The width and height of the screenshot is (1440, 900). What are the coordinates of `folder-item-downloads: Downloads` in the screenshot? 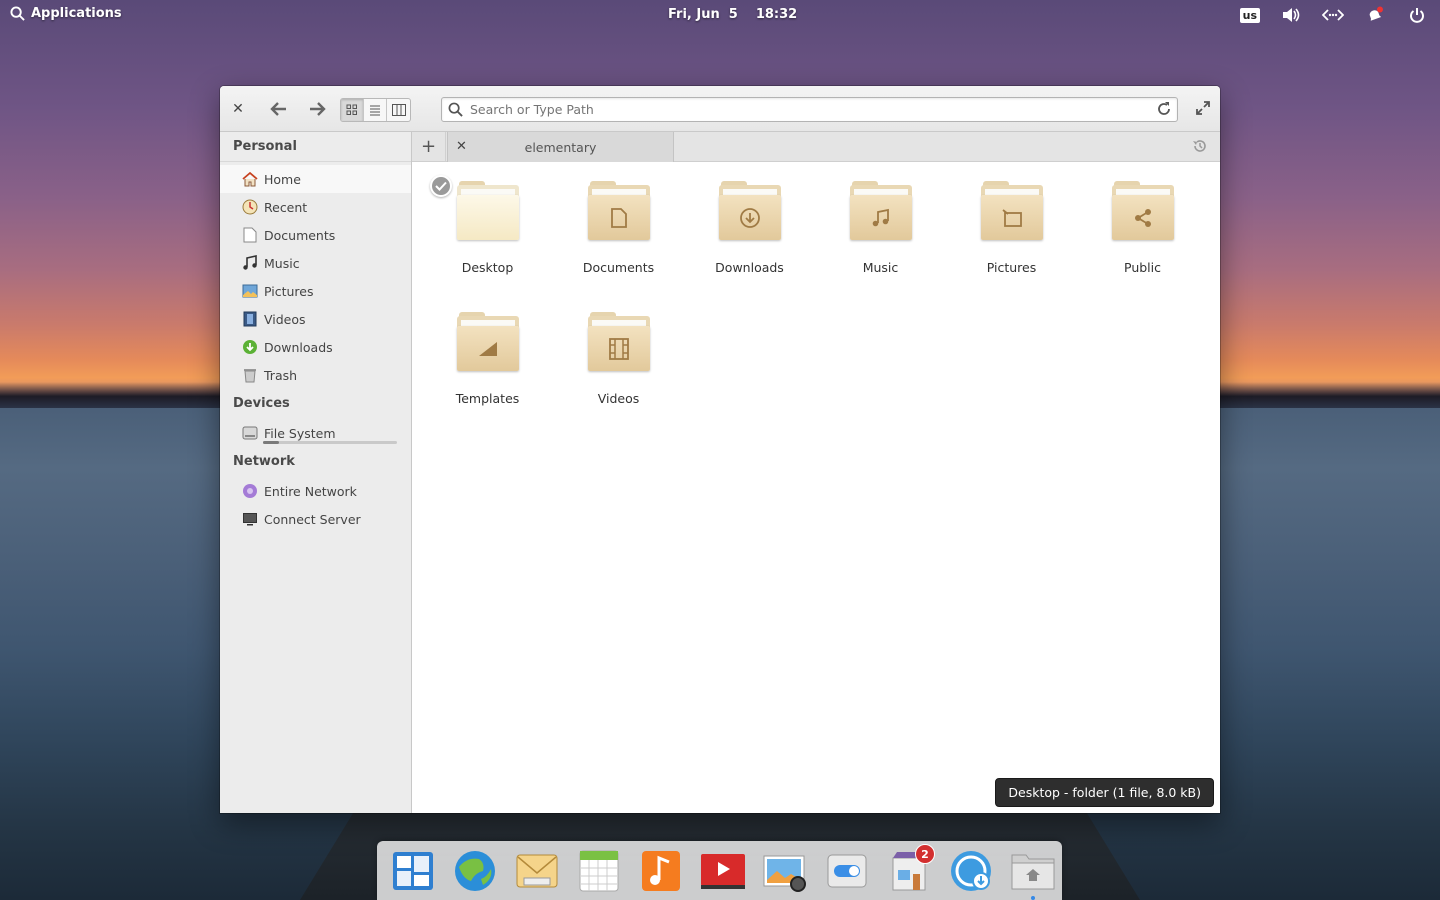 It's located at (749, 224).